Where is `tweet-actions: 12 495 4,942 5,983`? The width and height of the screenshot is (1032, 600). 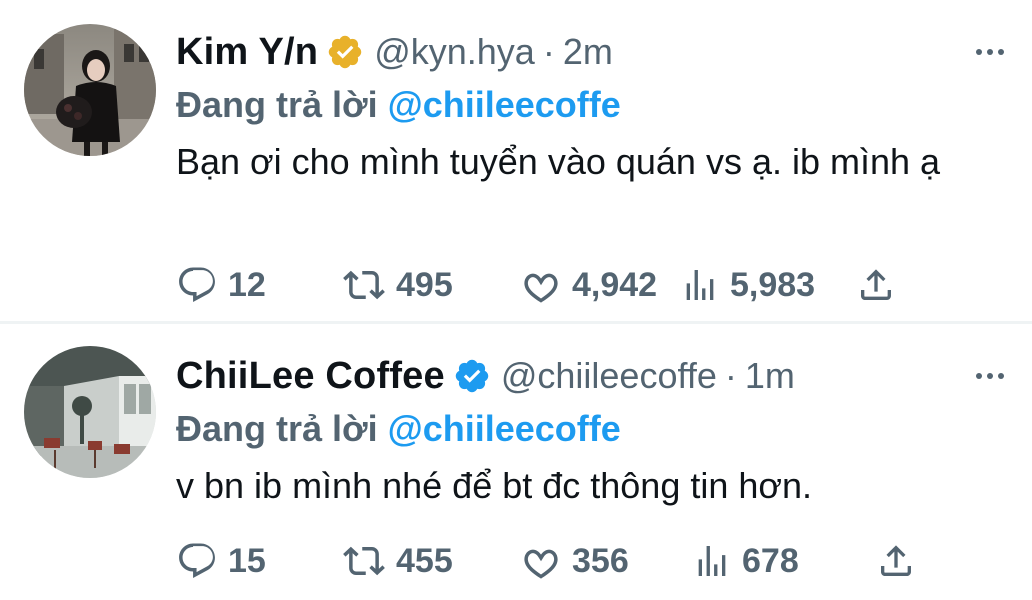 tweet-actions: 12 495 4,942 5,983 is located at coordinates (536, 285).